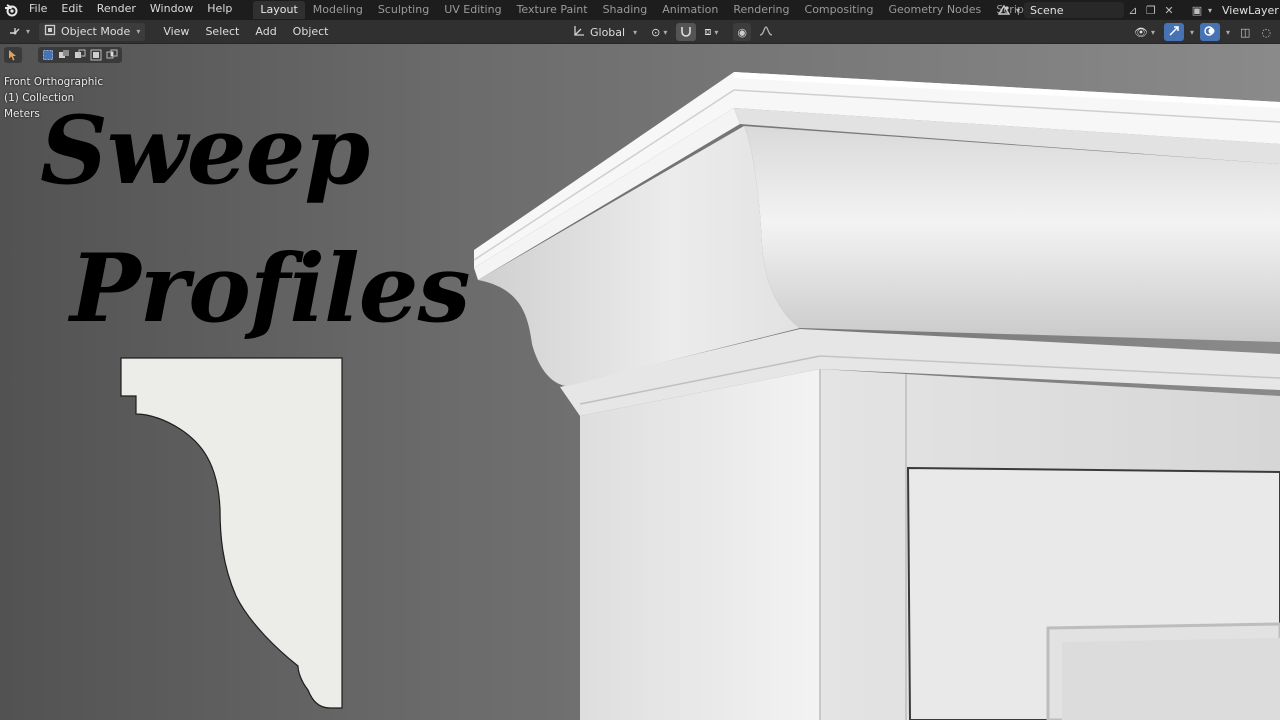 This screenshot has height=720, width=1280. I want to click on tab-geometry-nodes: Geometry Nodes, so click(934, 10).